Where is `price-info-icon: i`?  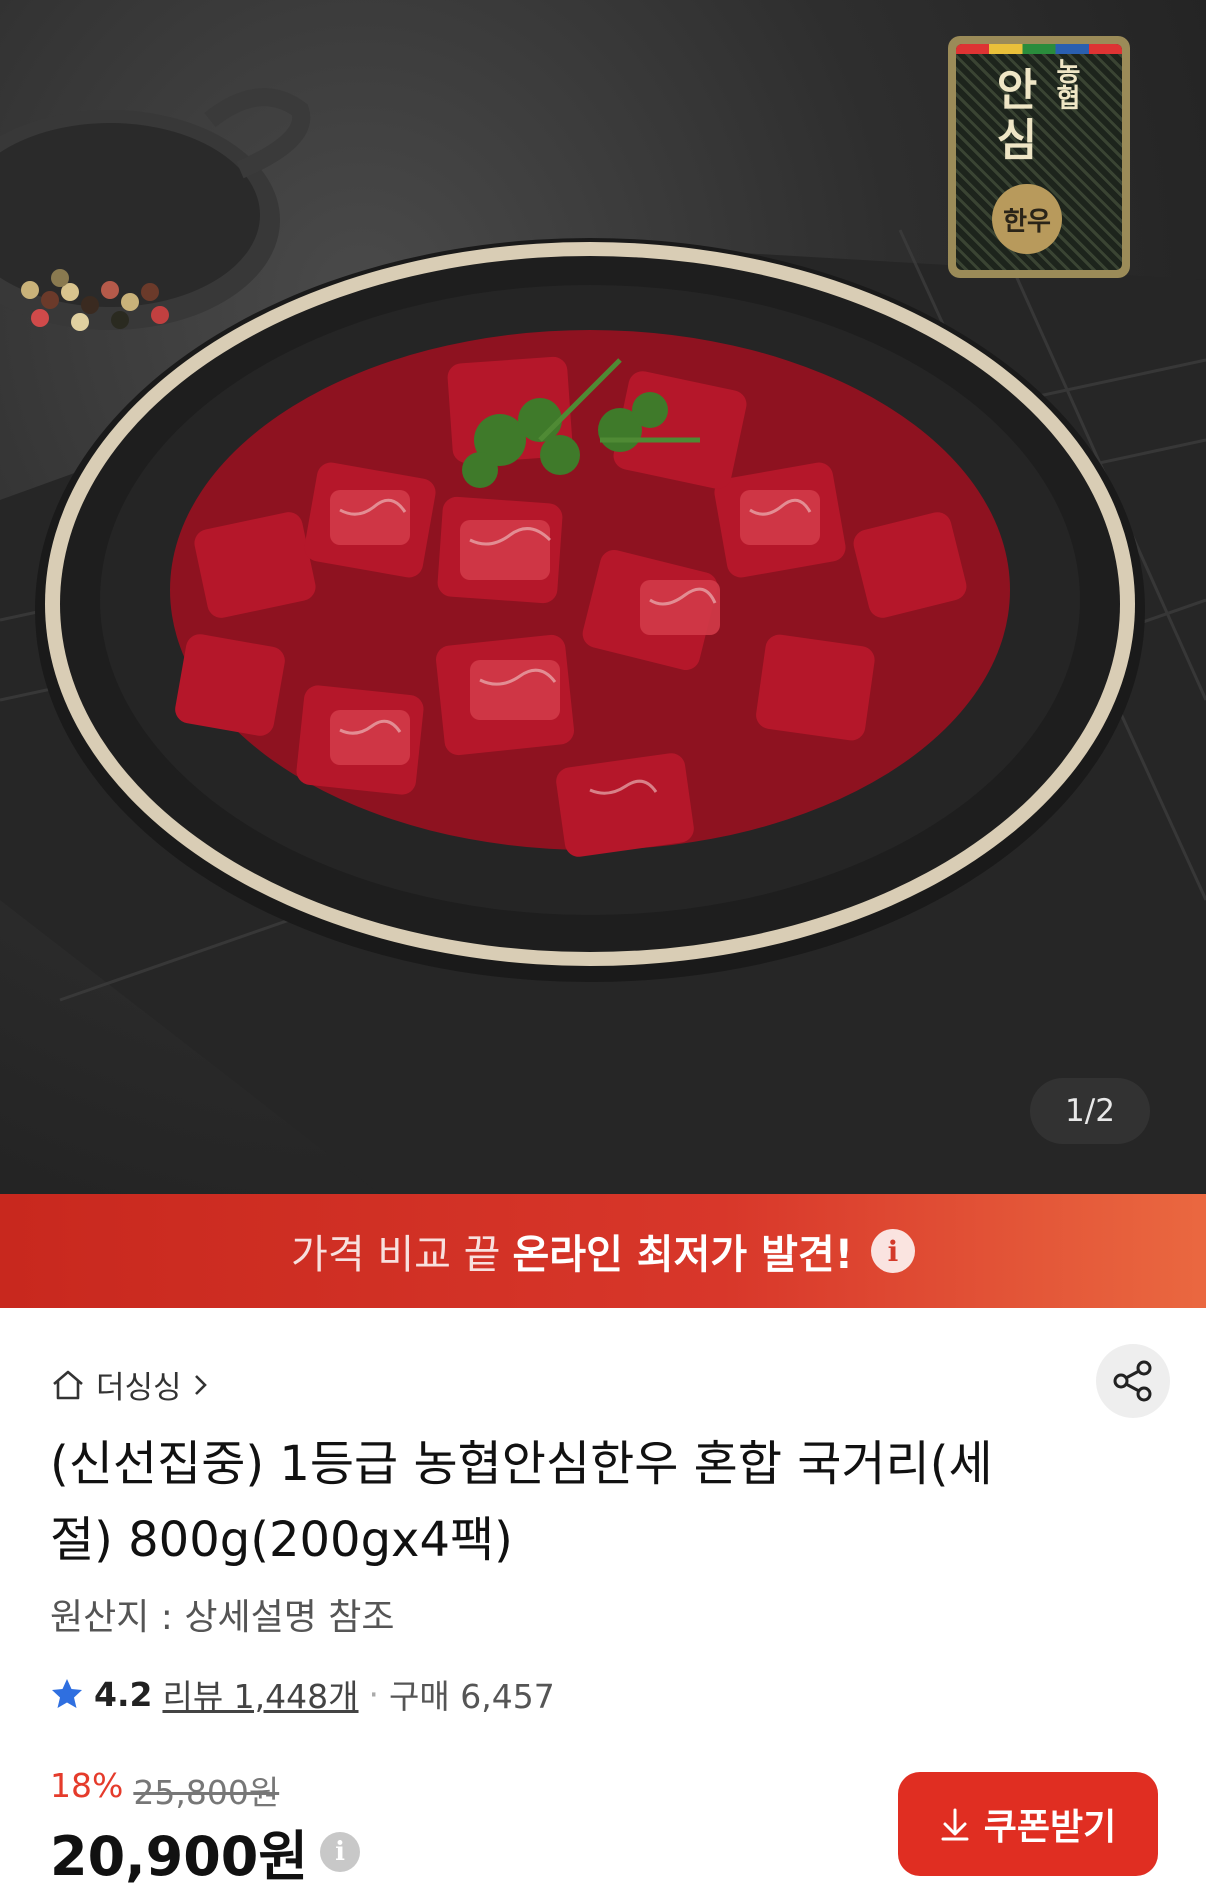
price-info-icon: i is located at coordinates (340, 1851).